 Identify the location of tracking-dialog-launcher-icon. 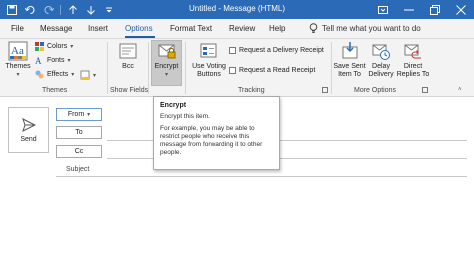
(325, 90).